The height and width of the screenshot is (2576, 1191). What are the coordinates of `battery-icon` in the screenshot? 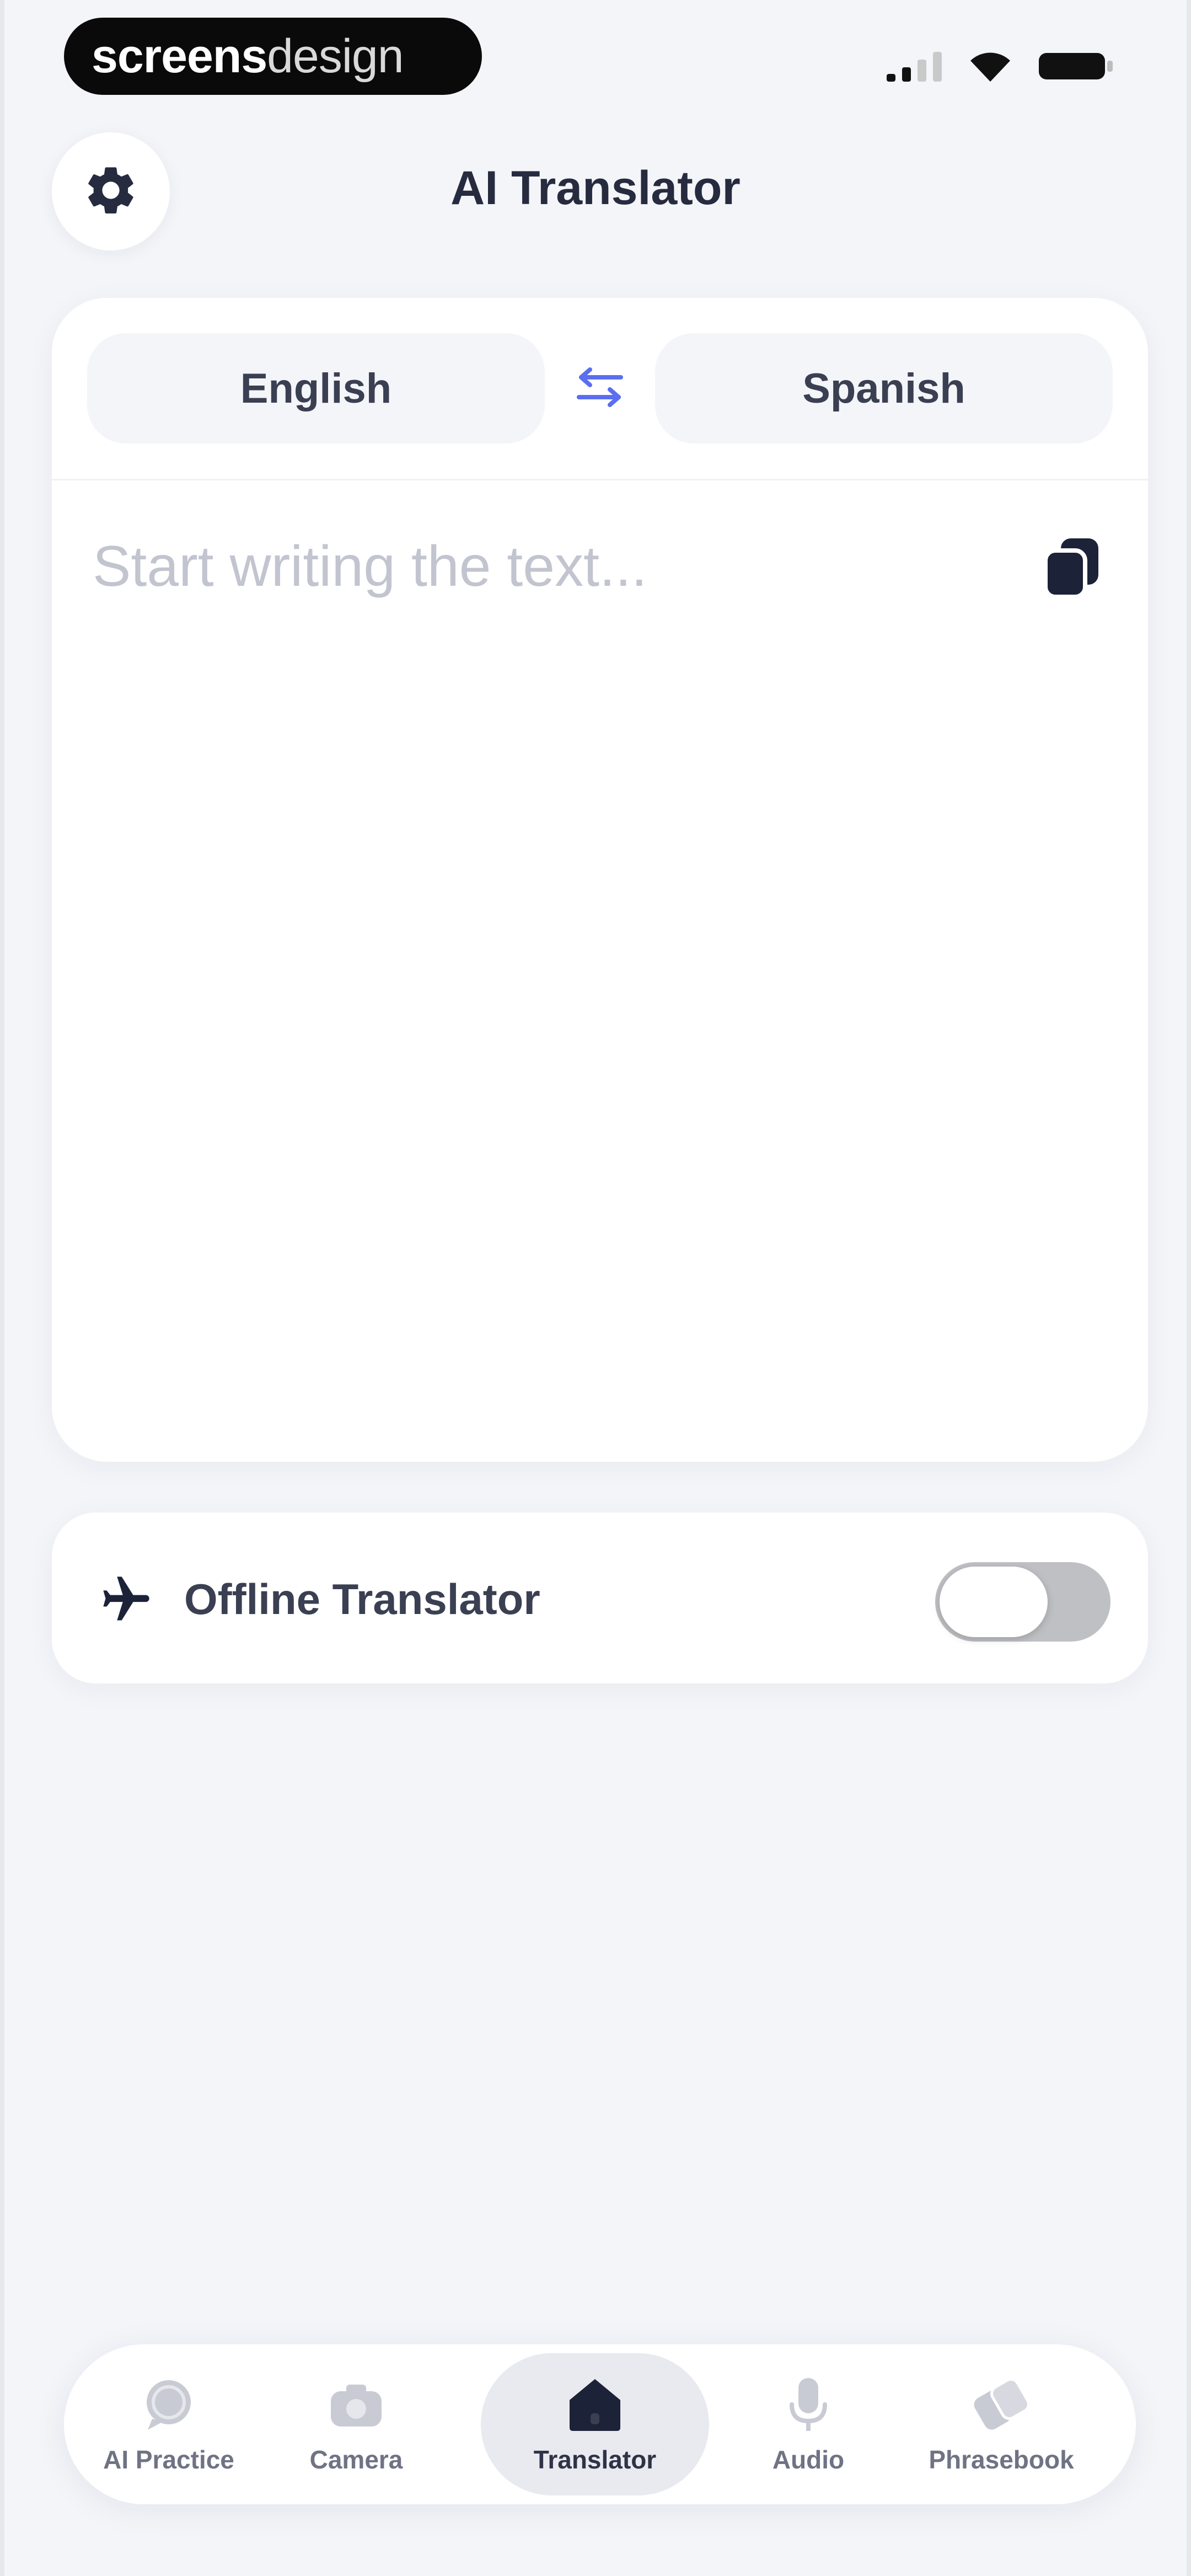 It's located at (1076, 66).